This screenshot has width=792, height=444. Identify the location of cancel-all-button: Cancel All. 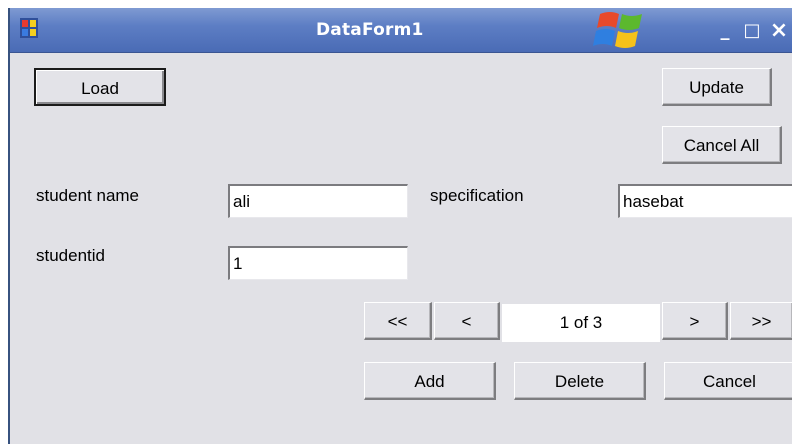
(722, 145).